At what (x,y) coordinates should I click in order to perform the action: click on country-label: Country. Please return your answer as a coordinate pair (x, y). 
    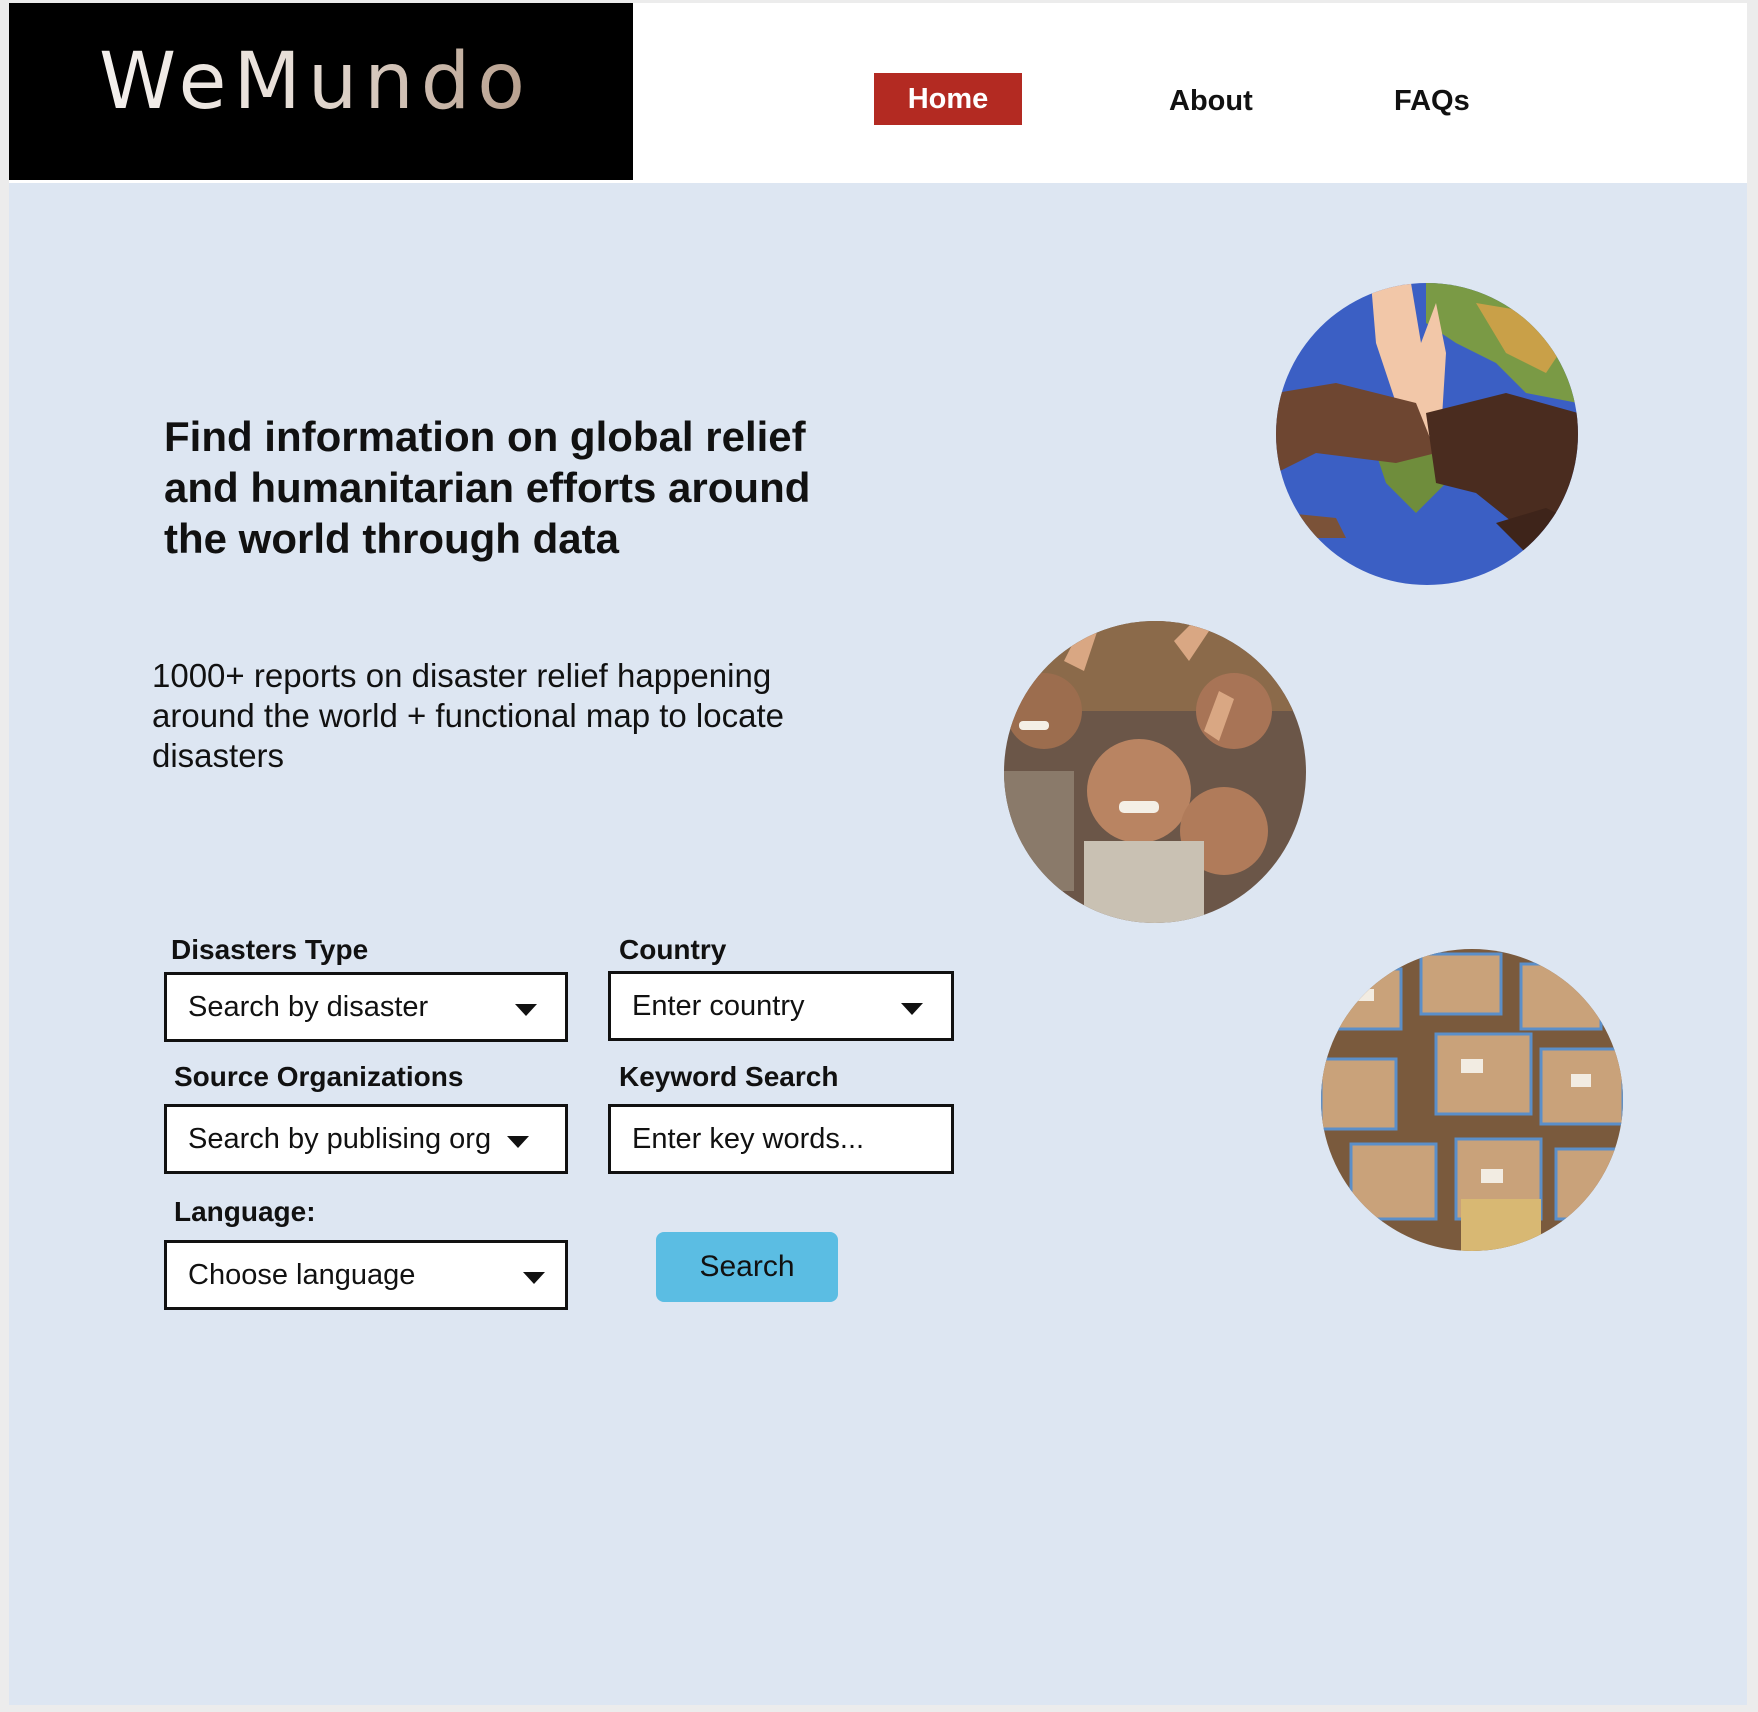
    Looking at the image, I should click on (673, 949).